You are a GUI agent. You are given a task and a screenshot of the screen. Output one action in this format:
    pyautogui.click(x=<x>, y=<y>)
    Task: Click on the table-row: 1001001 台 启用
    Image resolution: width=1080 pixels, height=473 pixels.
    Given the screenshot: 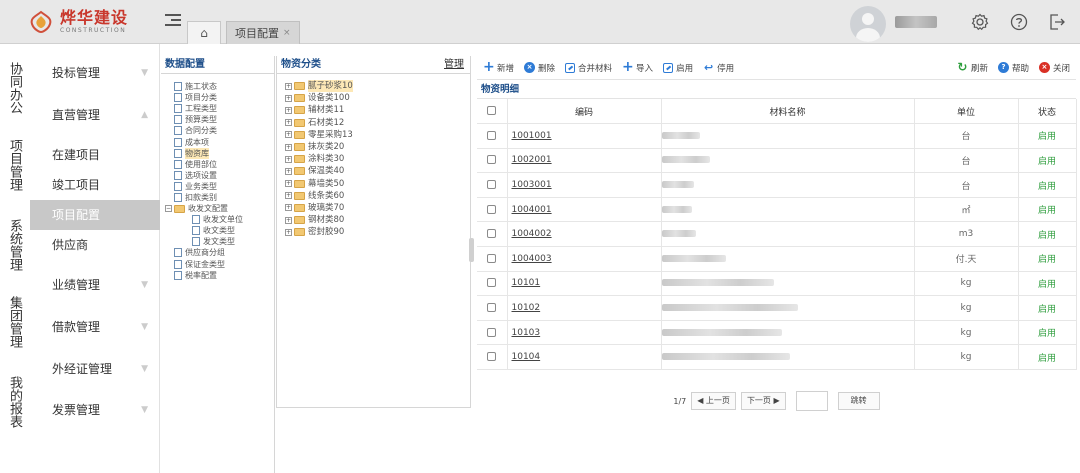 What is the action you would take?
    pyautogui.click(x=777, y=136)
    